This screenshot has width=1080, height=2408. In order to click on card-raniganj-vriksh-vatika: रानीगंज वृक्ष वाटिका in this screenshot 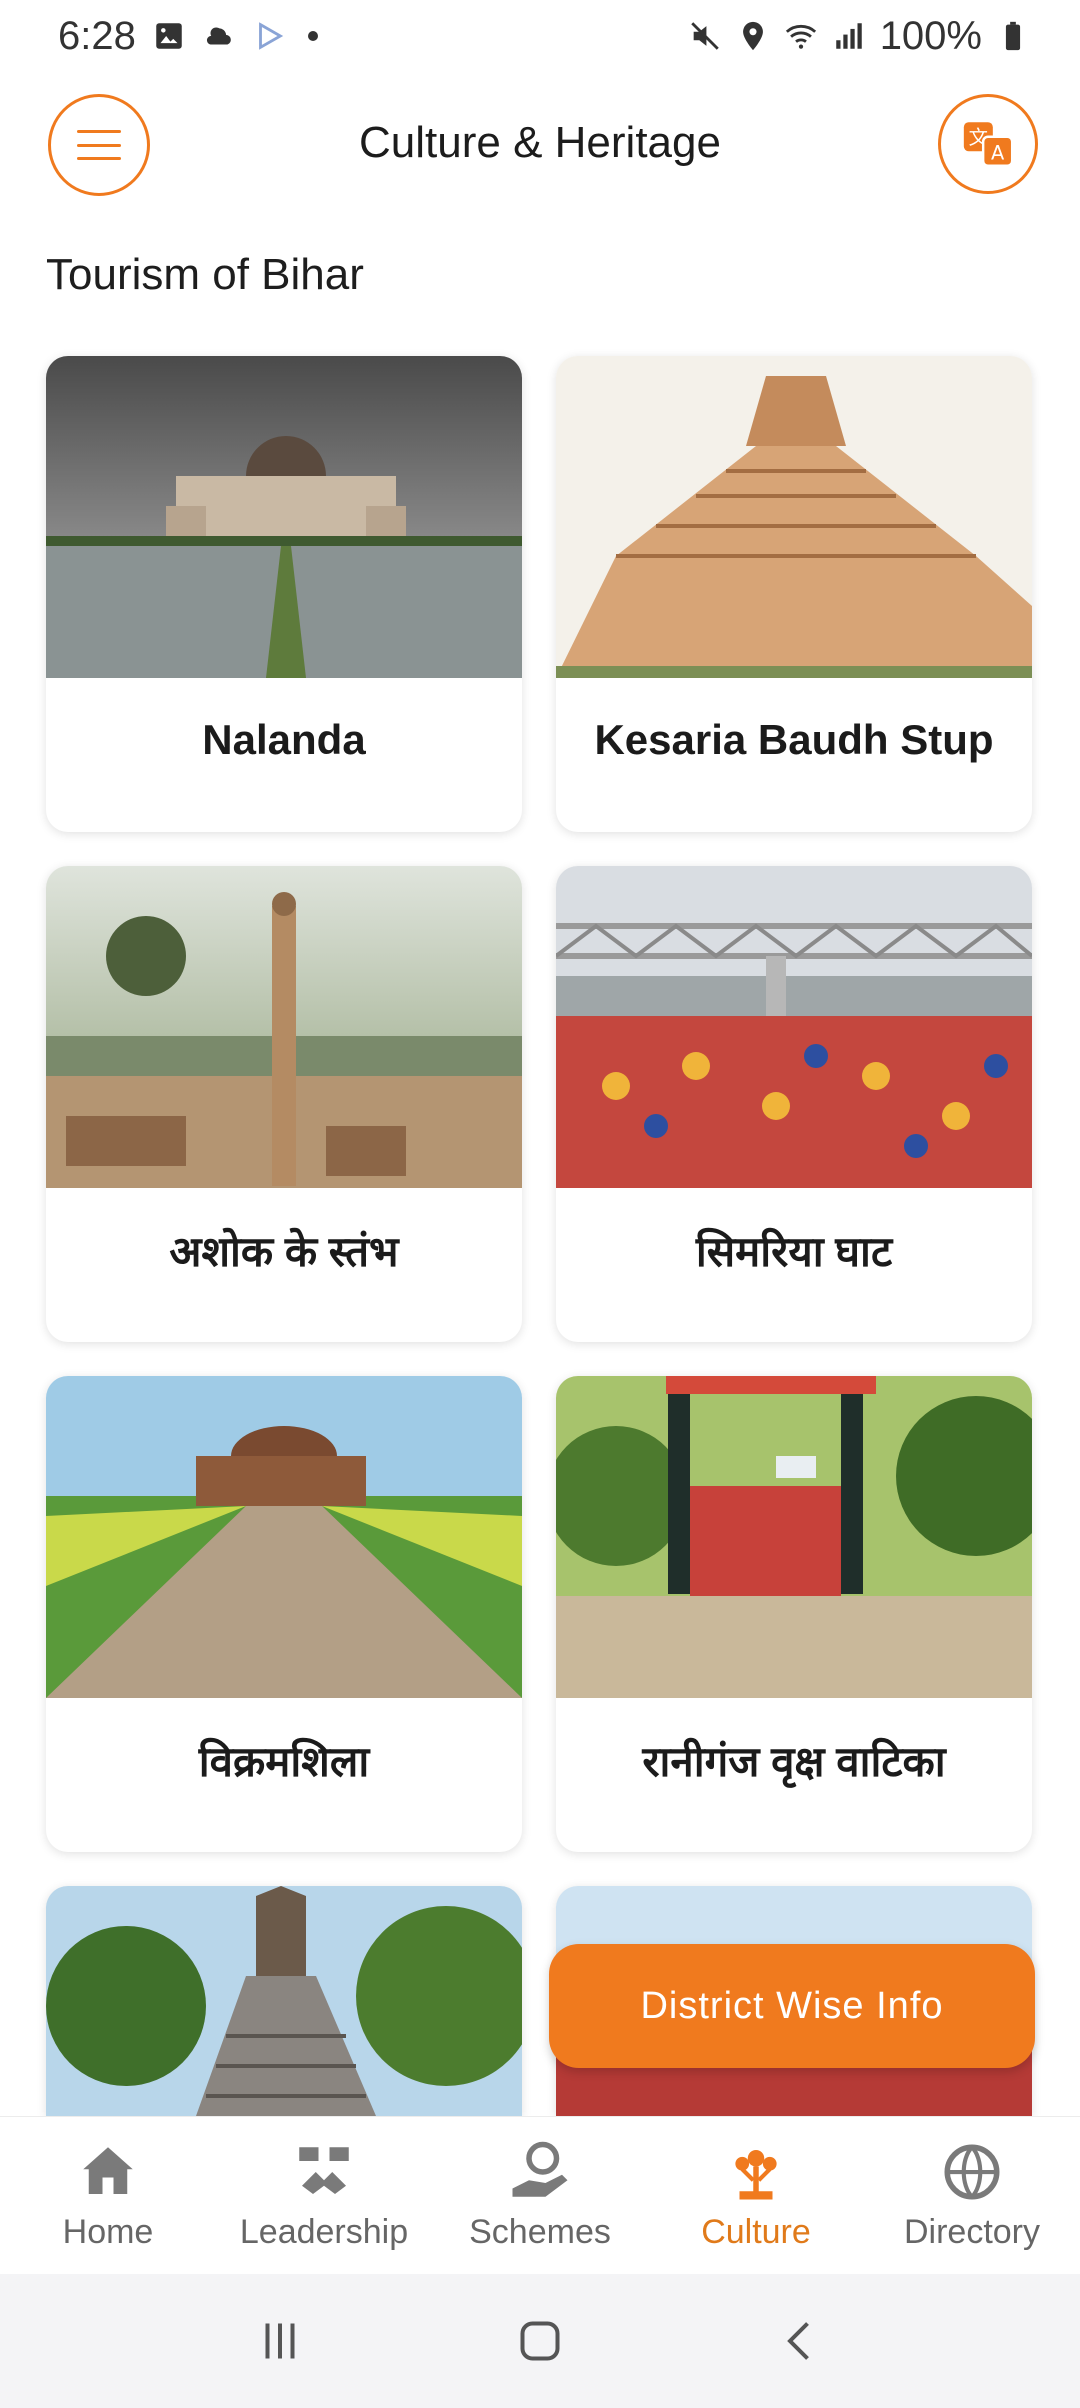, I will do `click(794, 1614)`.